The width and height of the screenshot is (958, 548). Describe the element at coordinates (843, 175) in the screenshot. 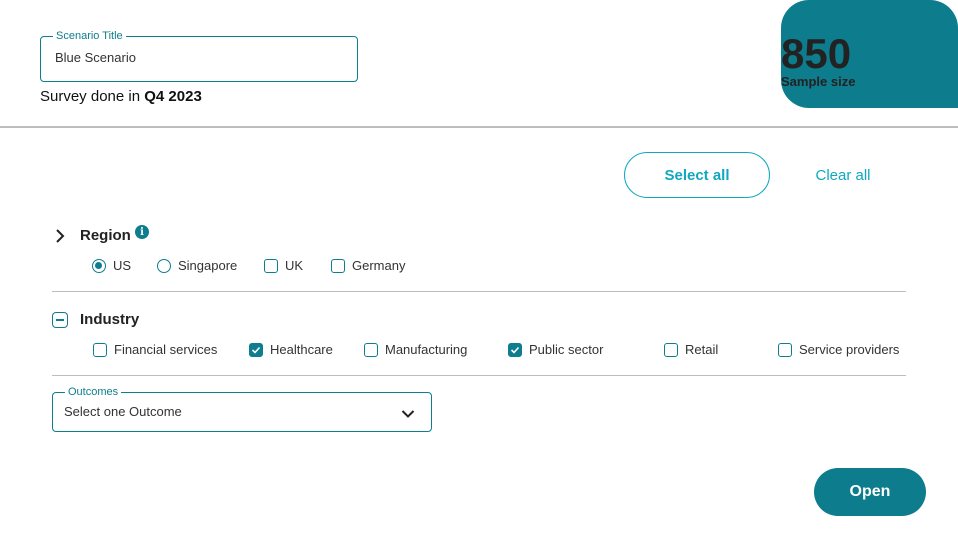

I see `clear-all-button: Clear all` at that location.